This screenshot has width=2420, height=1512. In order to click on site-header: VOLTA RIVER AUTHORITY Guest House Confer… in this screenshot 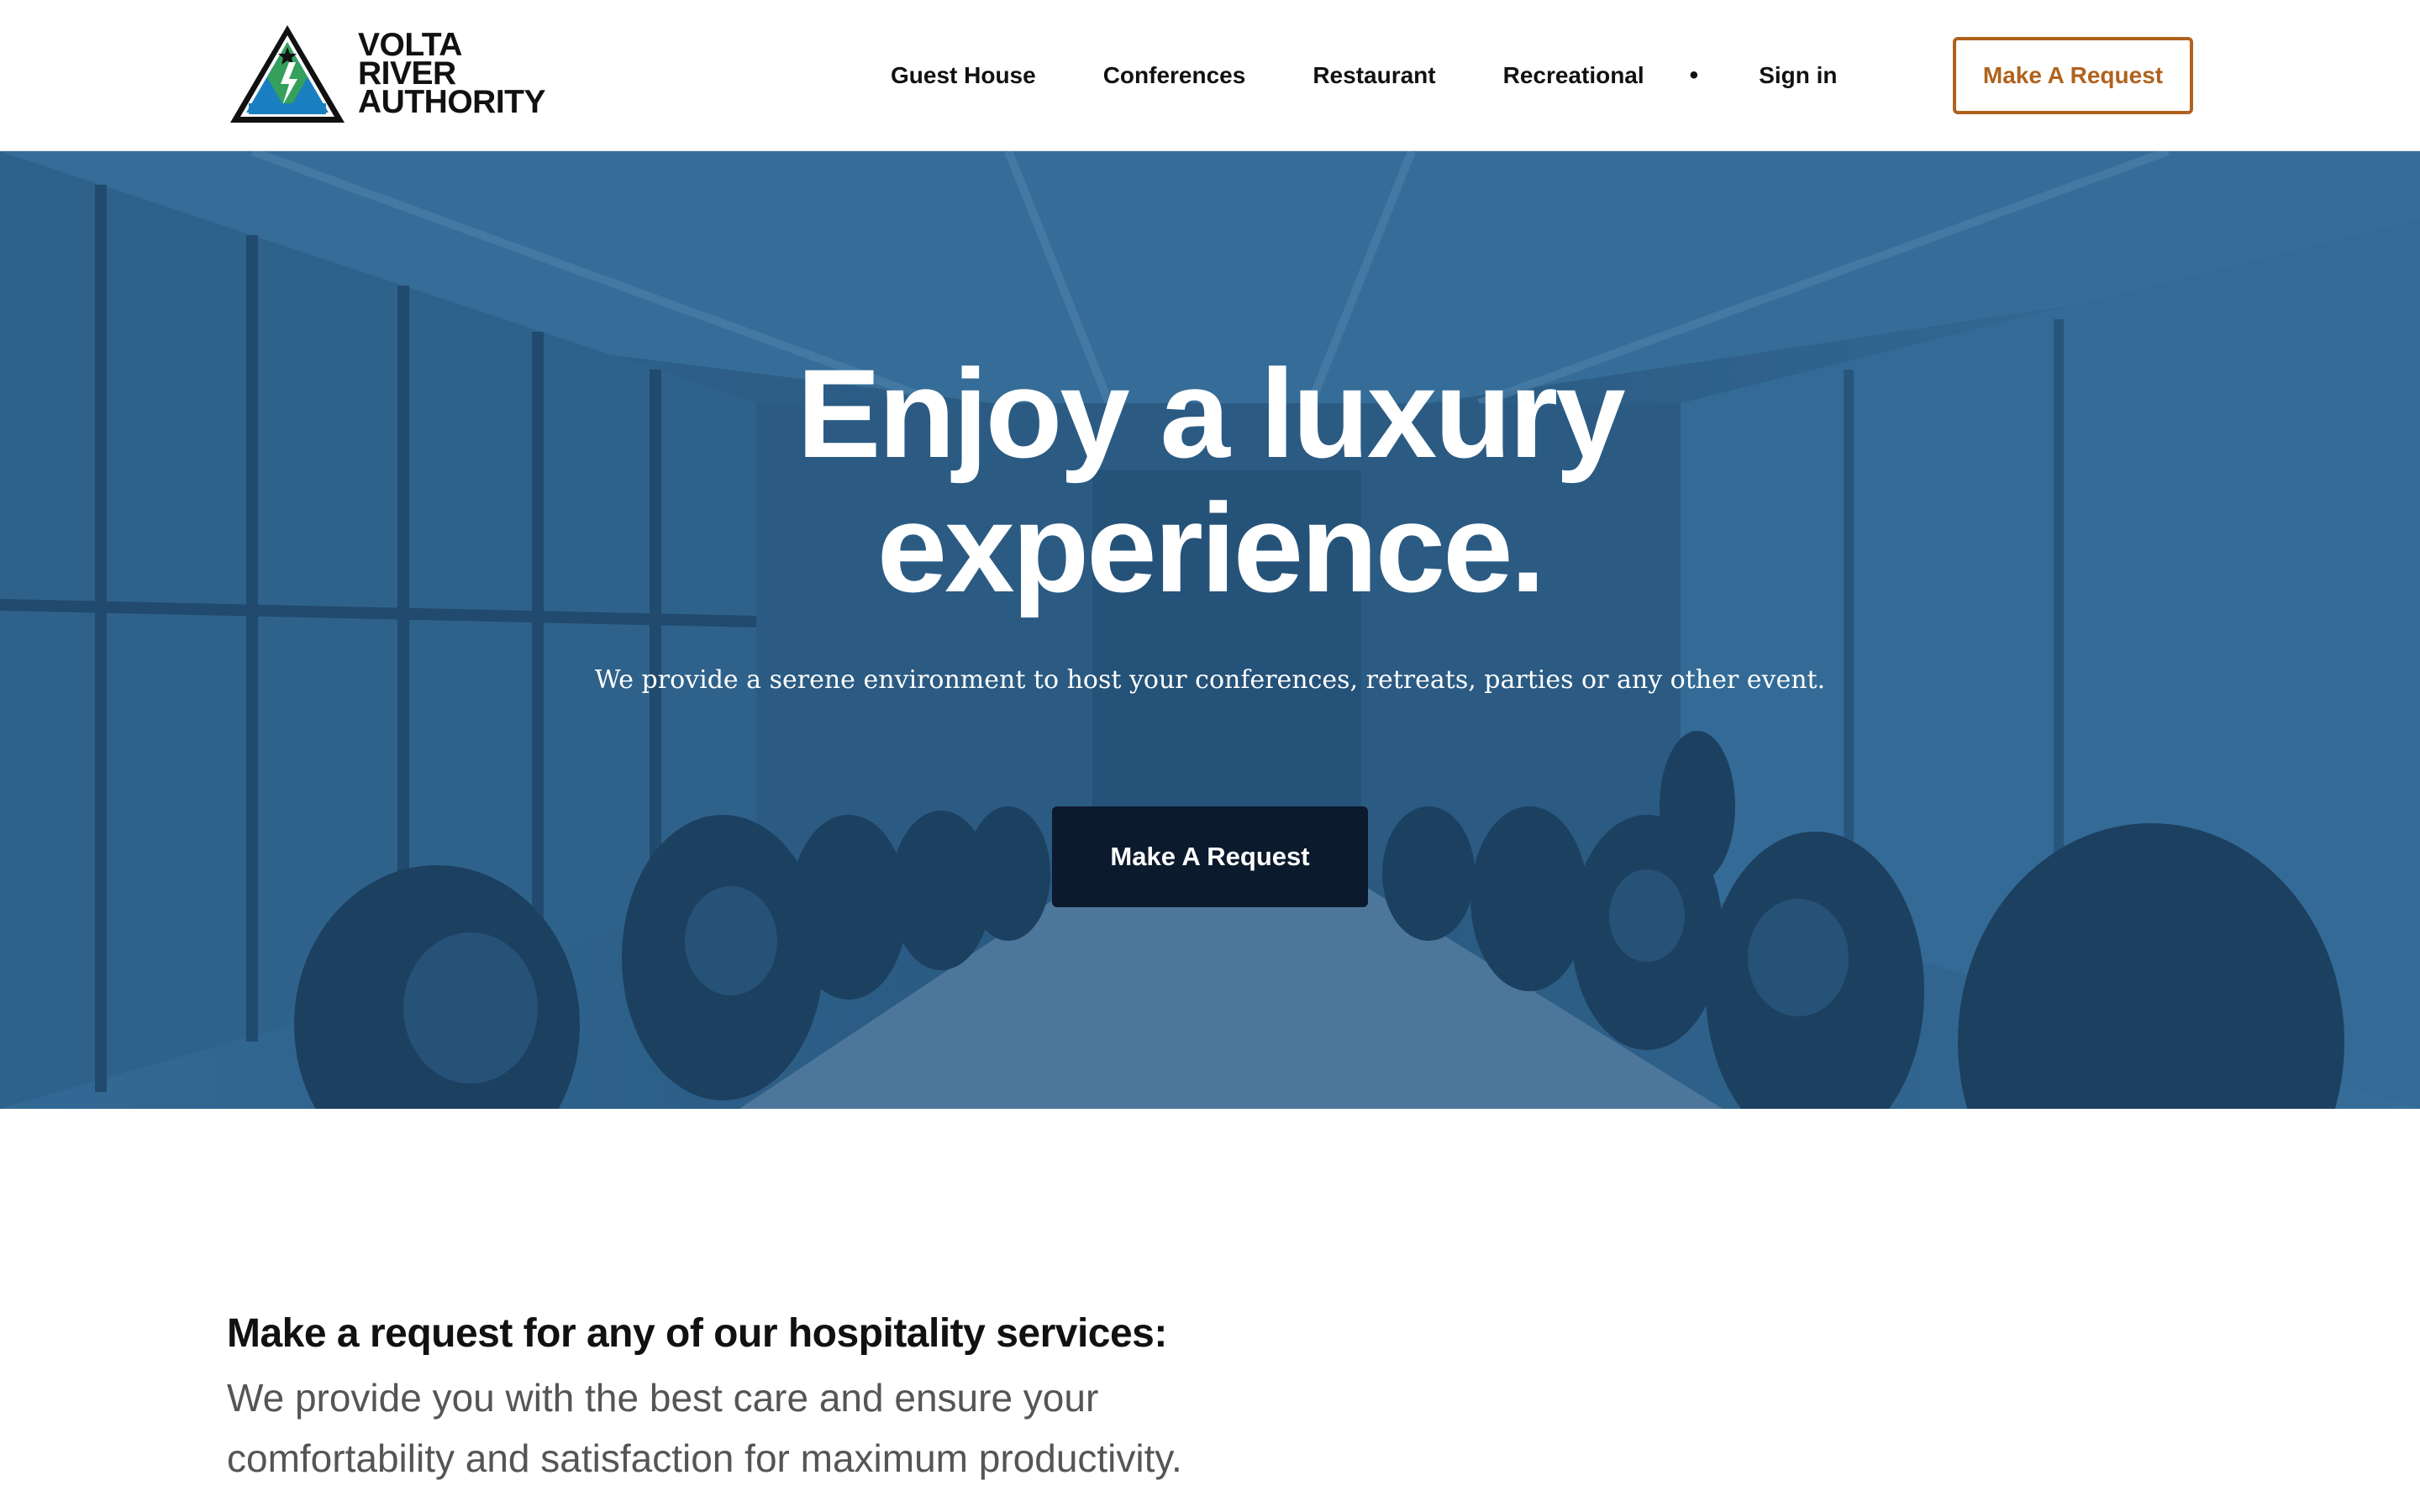, I will do `click(1210, 75)`.